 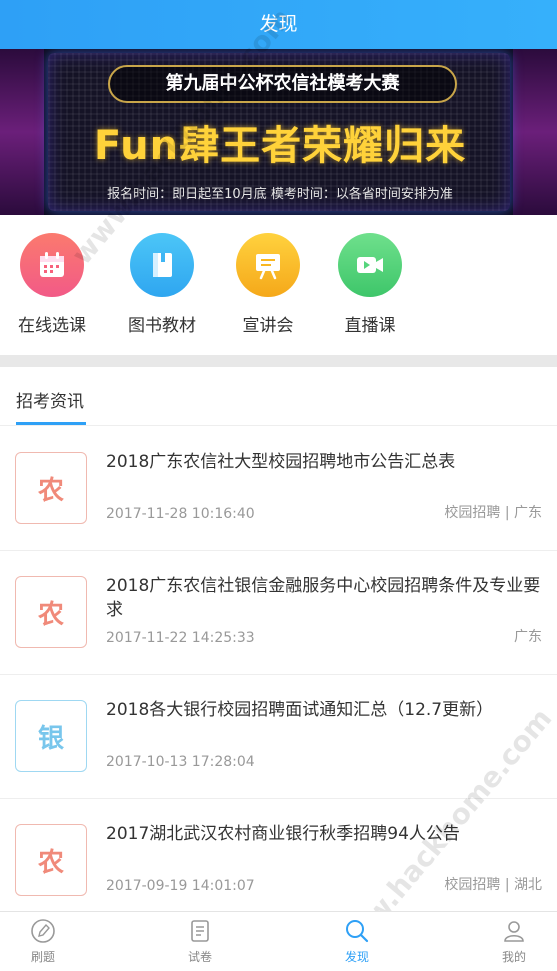 What do you see at coordinates (268, 326) in the screenshot?
I see `shortcut-label: 宣讲会` at bounding box center [268, 326].